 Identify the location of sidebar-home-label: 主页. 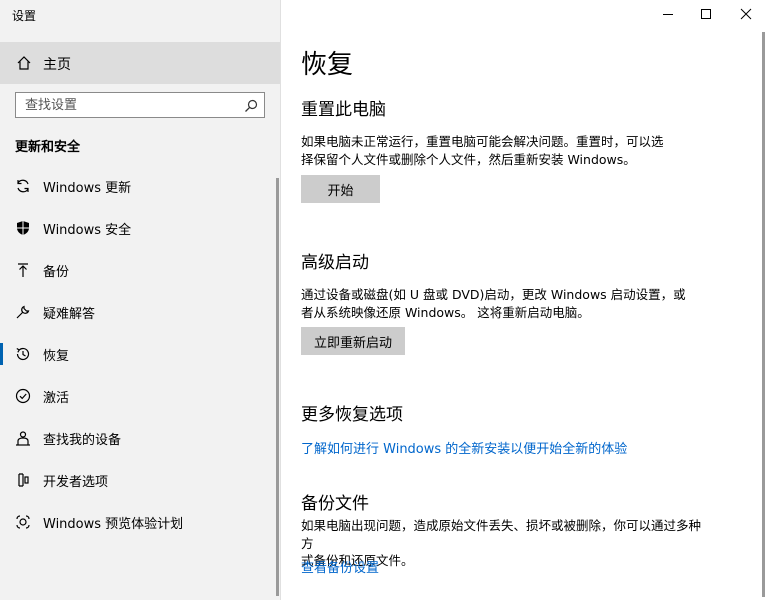
(57, 65).